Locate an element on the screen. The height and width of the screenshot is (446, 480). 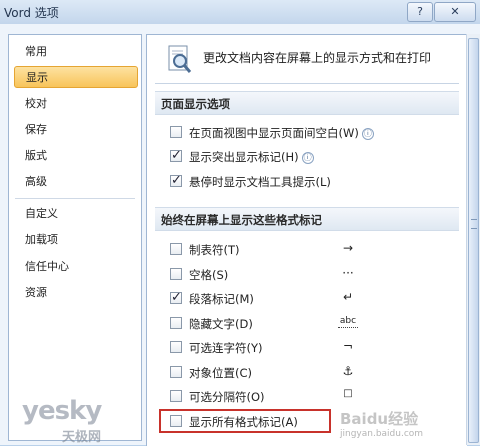
title-bar: Vord 选项 ? ✕ is located at coordinates (240, 12).